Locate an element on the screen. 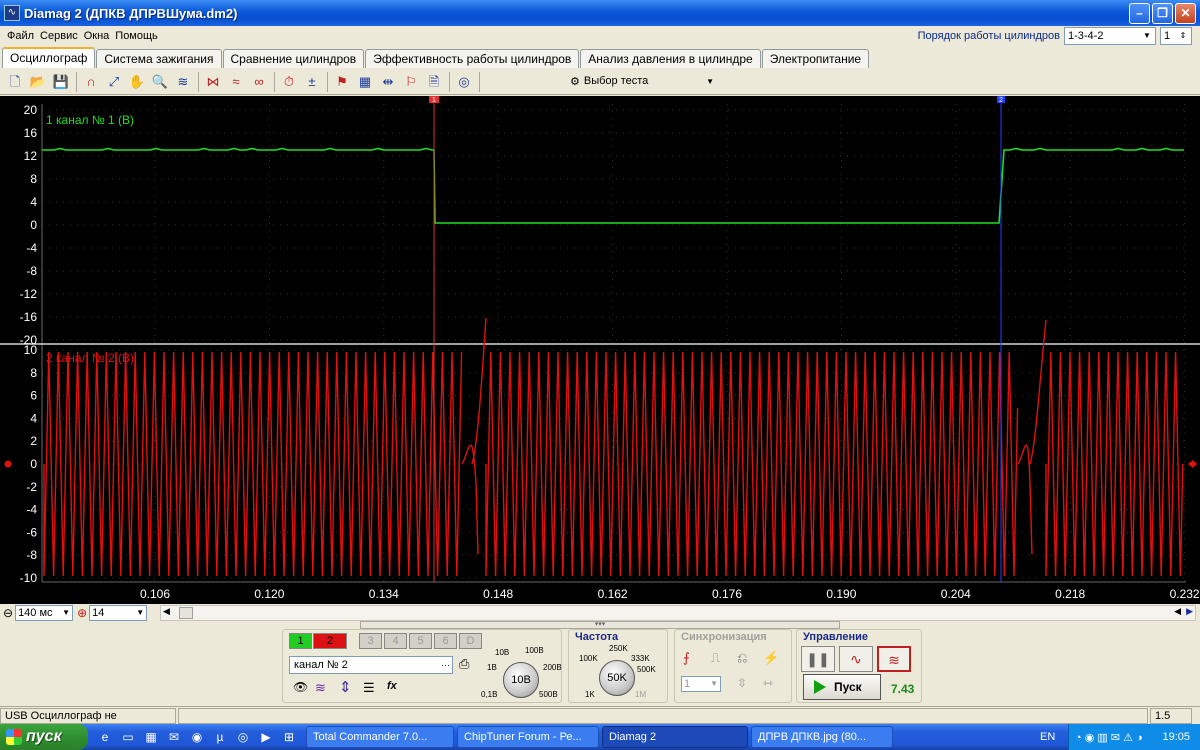  channel-6-button: 6 is located at coordinates (445, 641).